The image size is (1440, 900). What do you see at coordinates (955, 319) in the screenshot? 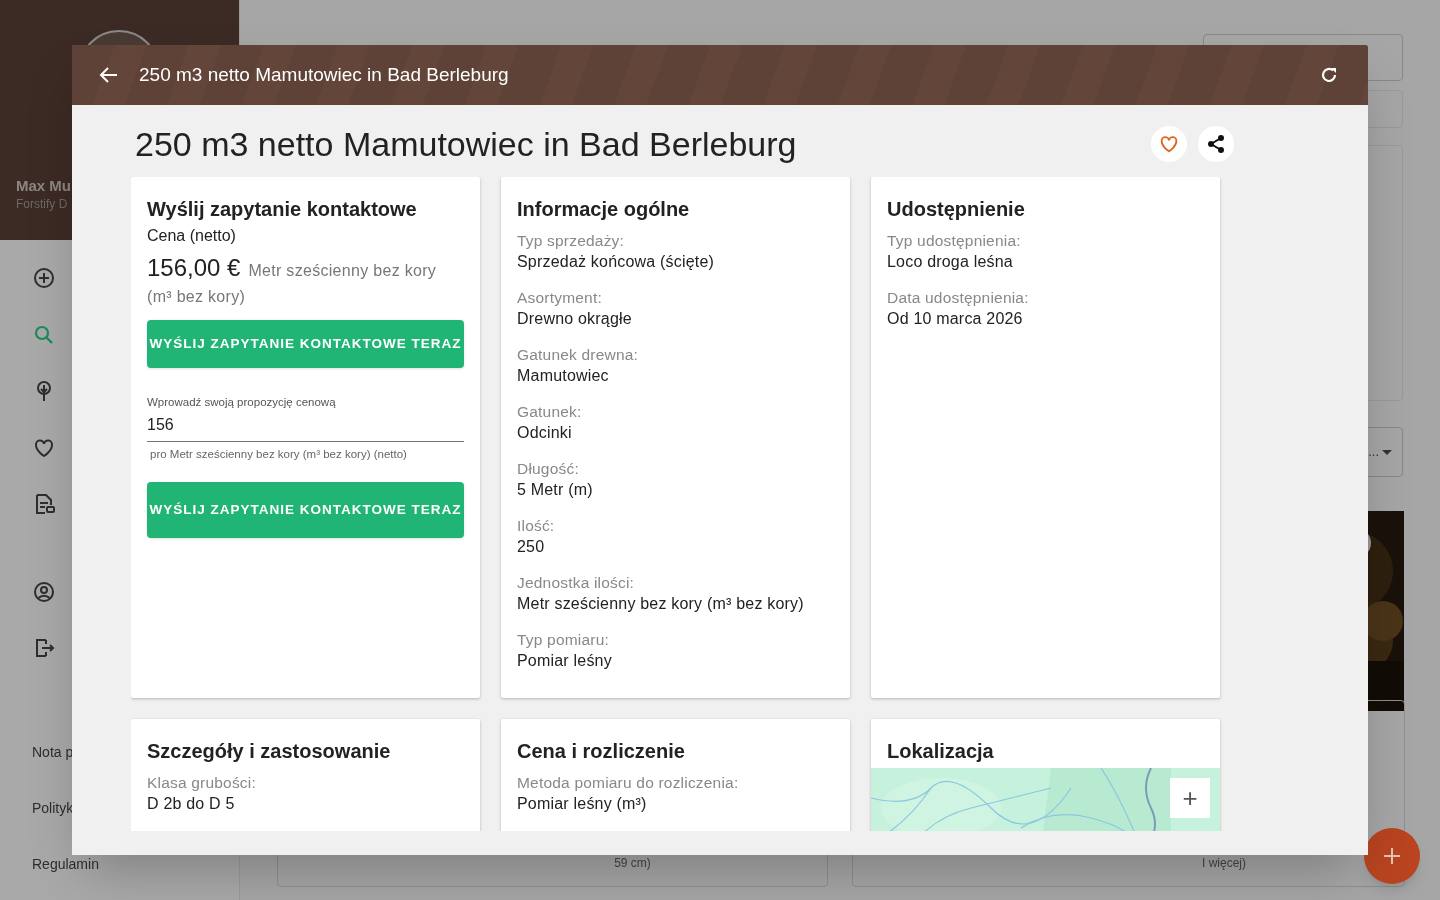
I see `field-value: Od 10 marca 2026` at bounding box center [955, 319].